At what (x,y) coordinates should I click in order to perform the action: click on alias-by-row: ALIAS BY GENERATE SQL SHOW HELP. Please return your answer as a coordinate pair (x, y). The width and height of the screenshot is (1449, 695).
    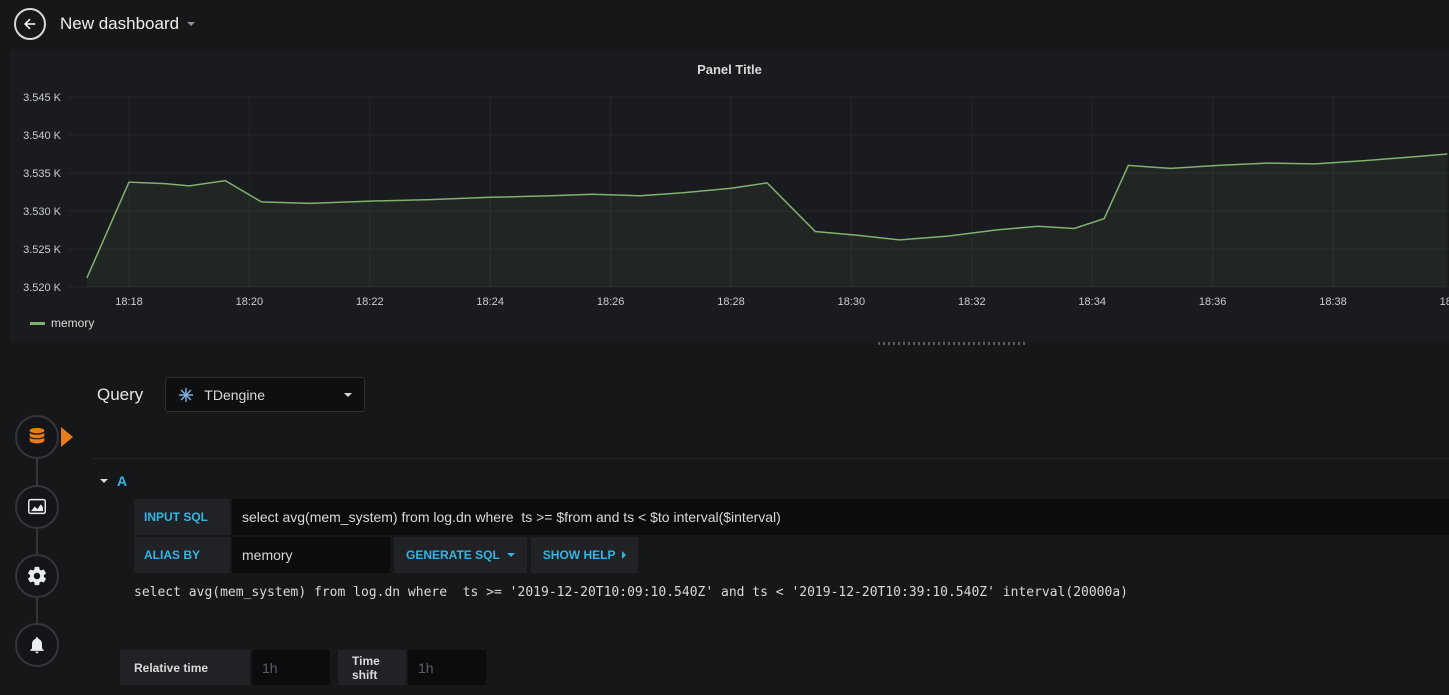
    Looking at the image, I should click on (791, 555).